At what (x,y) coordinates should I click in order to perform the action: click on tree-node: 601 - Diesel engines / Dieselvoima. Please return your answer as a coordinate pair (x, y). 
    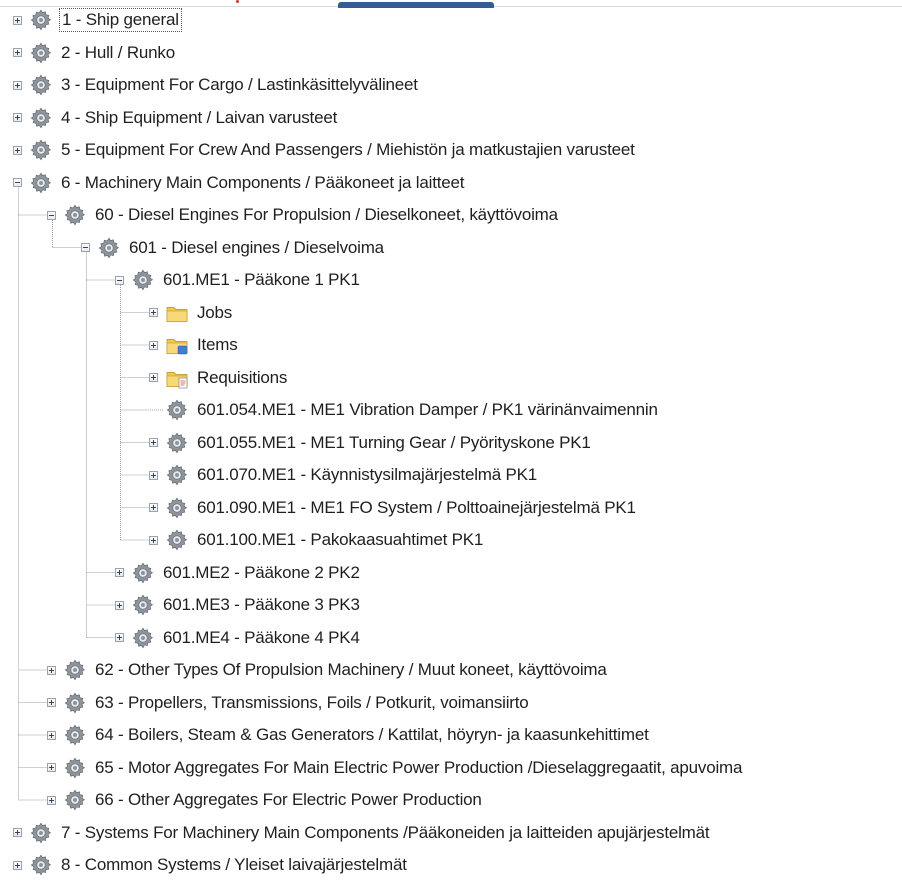
    Looking at the image, I should click on (233, 248).